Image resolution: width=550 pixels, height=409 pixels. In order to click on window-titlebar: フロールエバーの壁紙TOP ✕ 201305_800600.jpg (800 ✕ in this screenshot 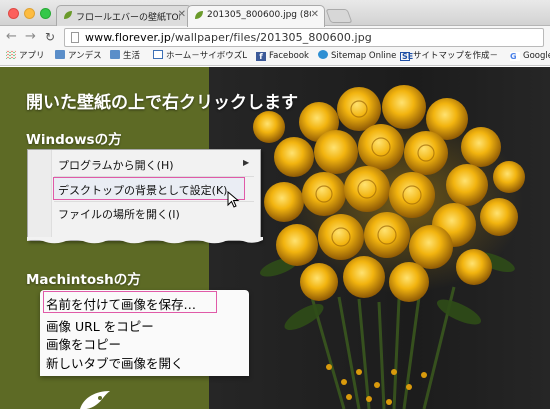, I will do `click(275, 13)`.